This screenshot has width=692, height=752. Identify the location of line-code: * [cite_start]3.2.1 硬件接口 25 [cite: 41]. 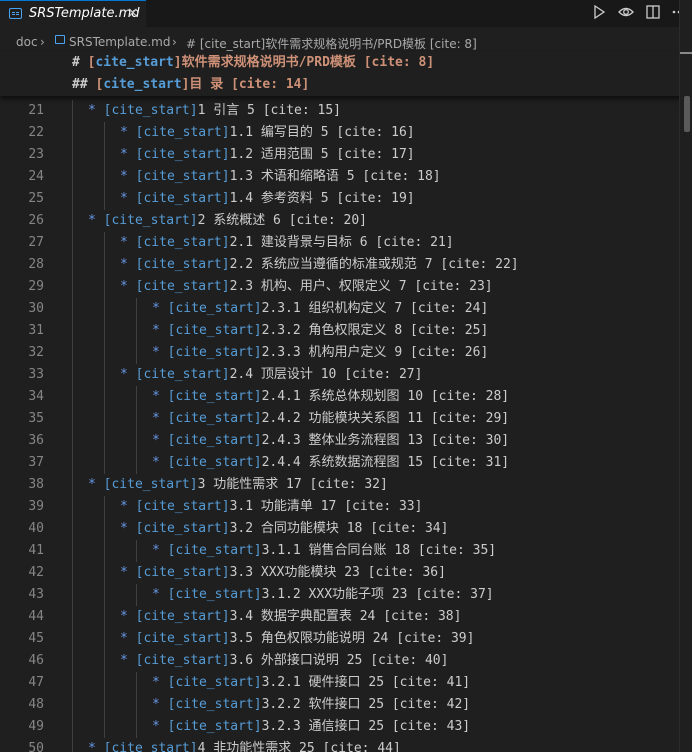
(311, 683).